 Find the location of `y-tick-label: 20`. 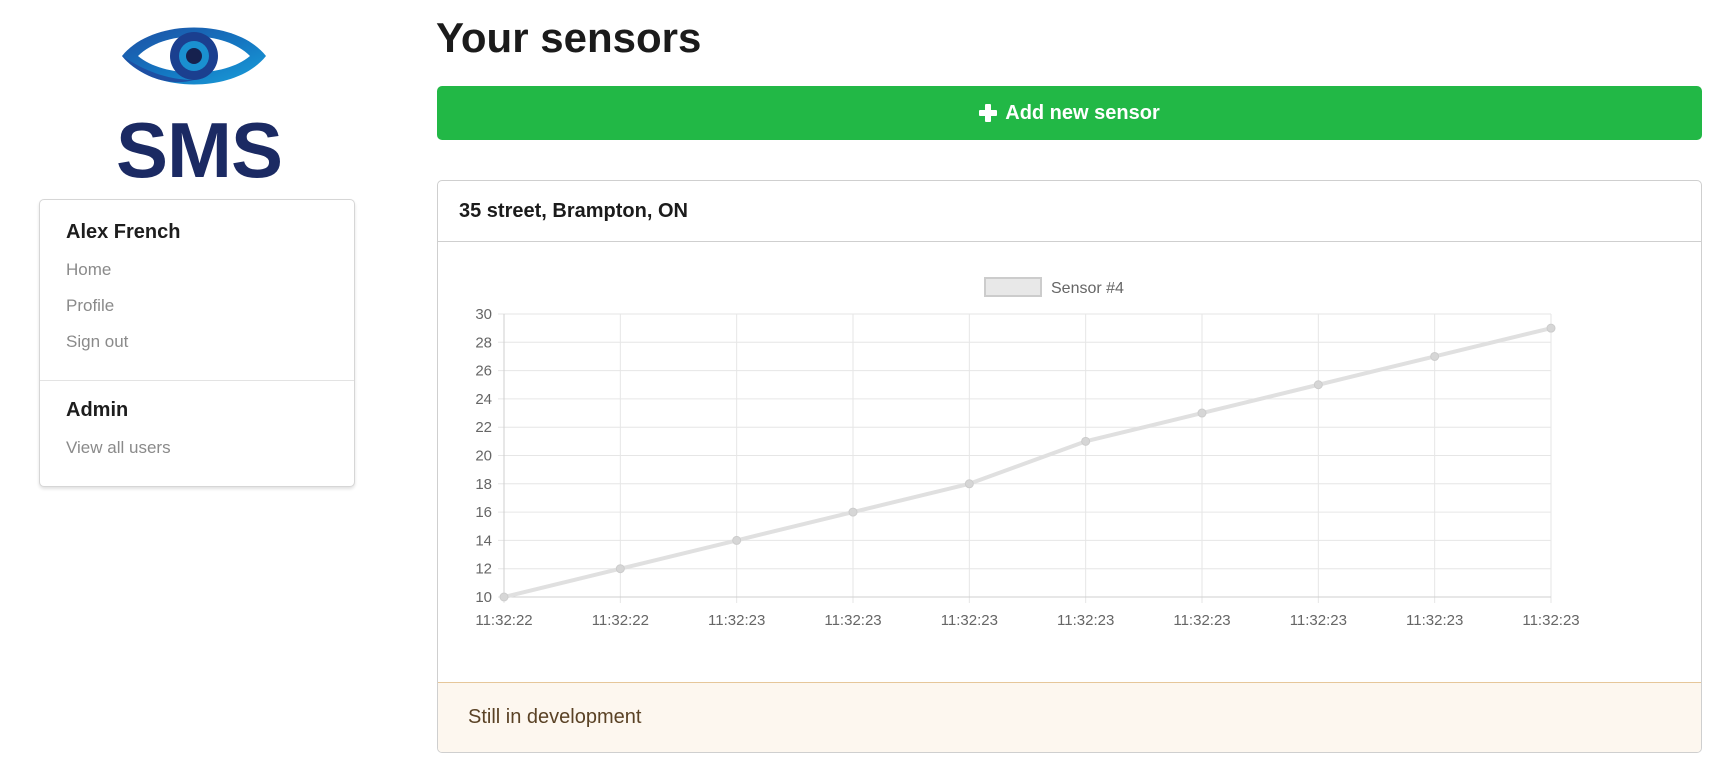

y-tick-label: 20 is located at coordinates (483, 456).